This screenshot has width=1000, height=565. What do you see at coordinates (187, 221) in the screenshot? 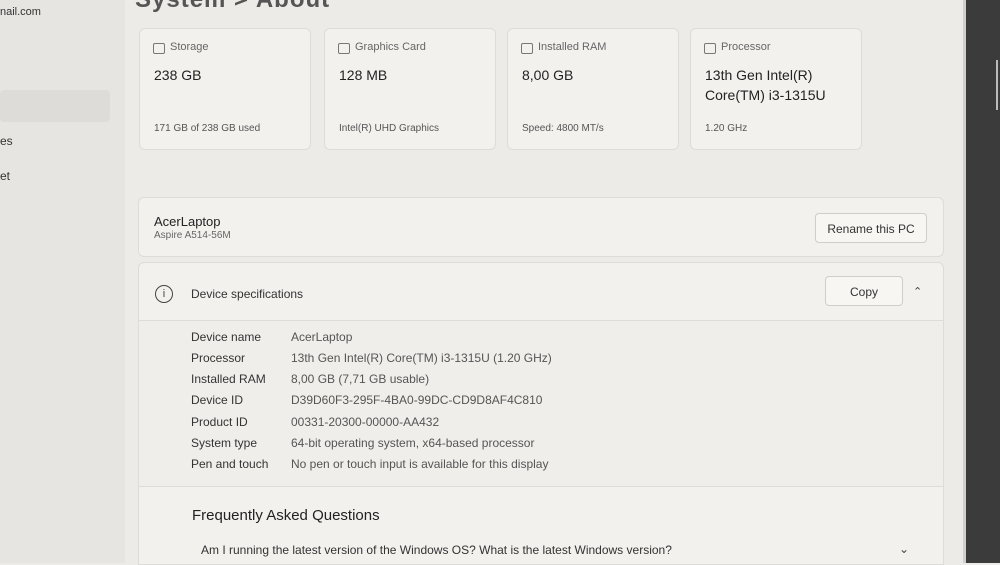
I see `pc-name: AcerLaptop` at bounding box center [187, 221].